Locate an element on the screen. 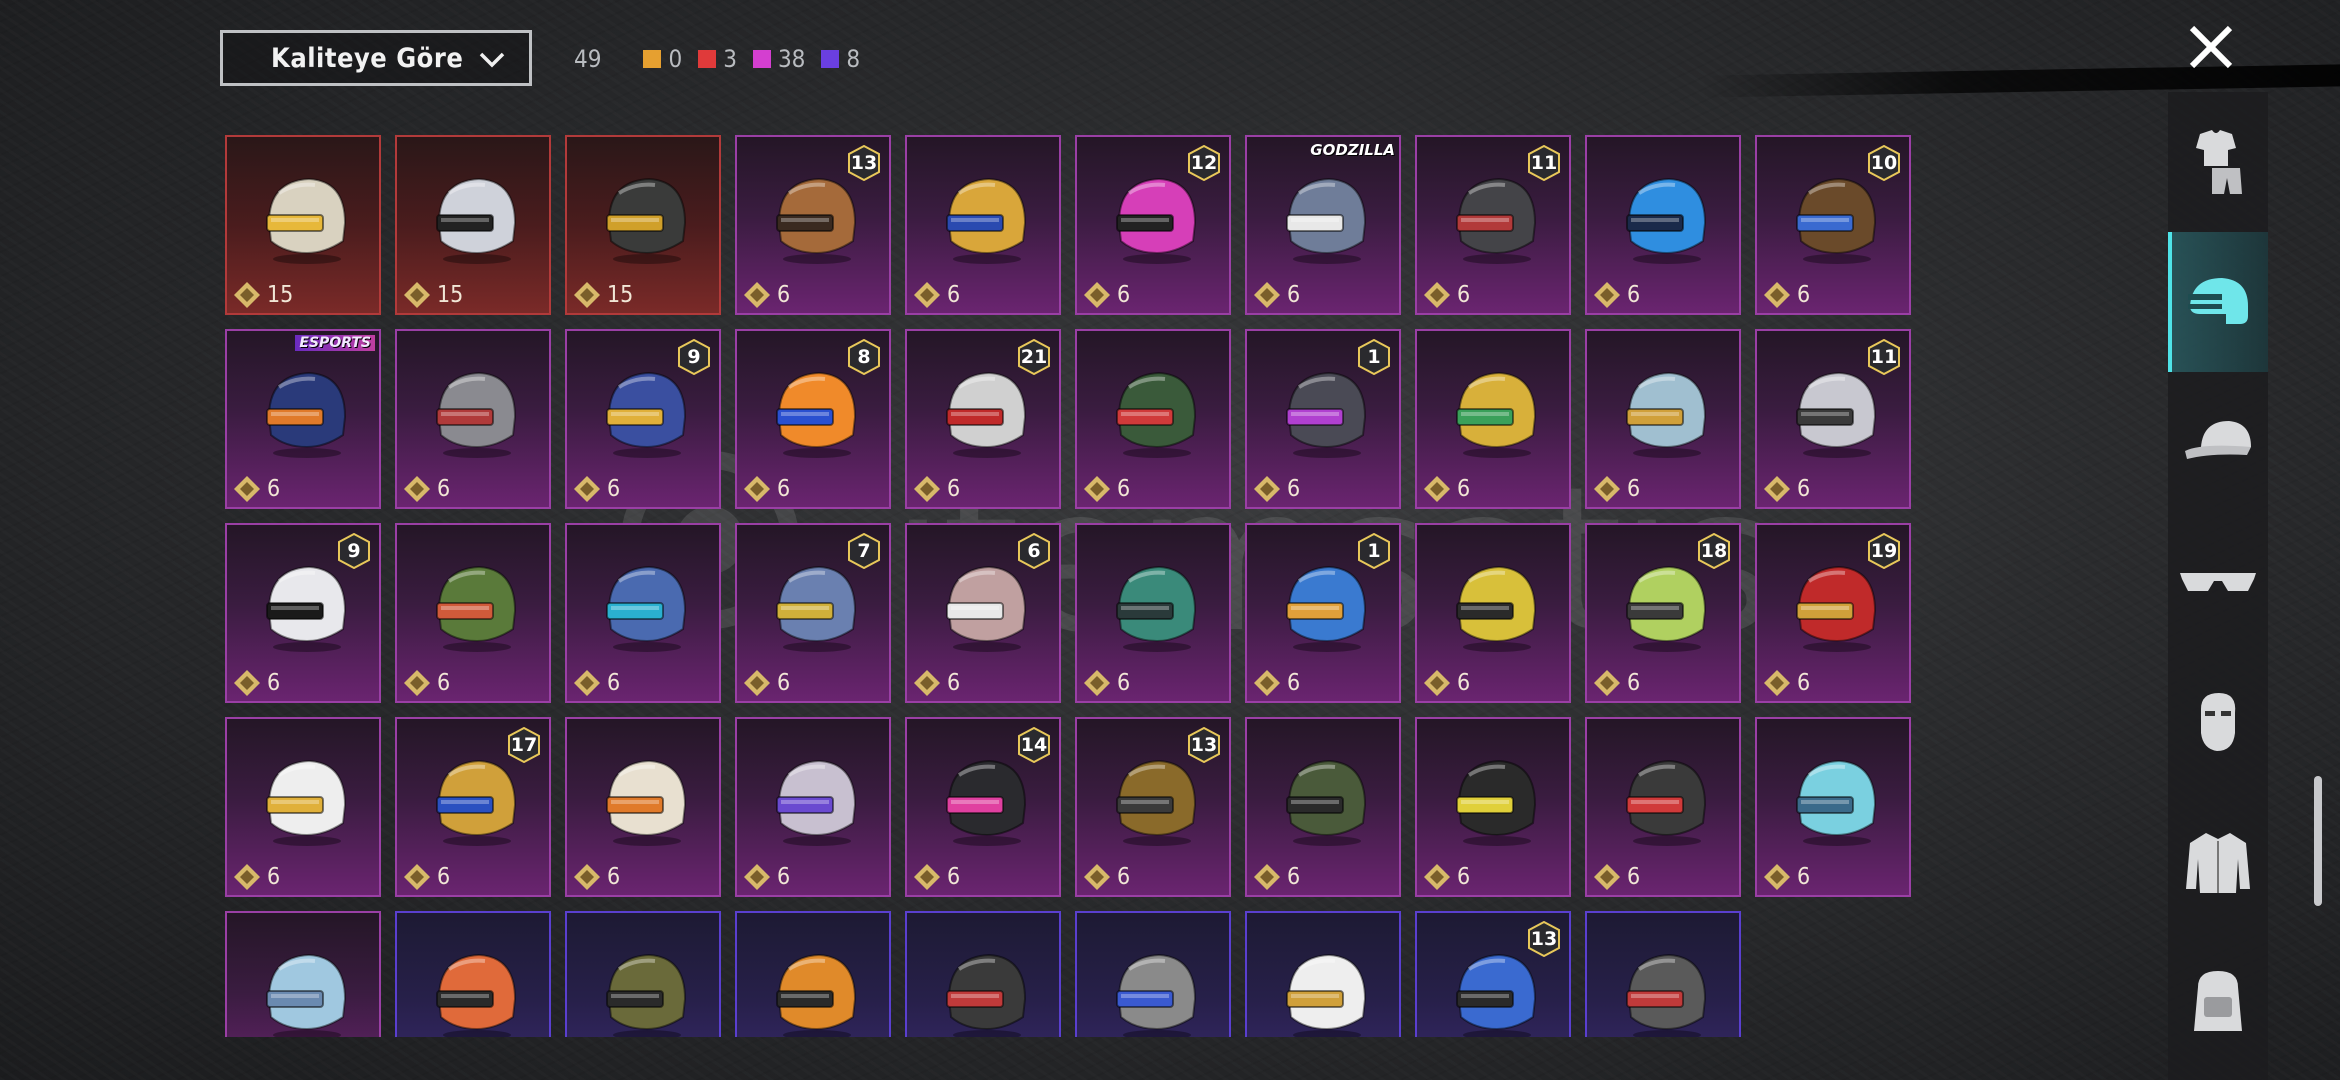 This screenshot has width=2340, height=1080. hat-tab is located at coordinates (2218, 442).